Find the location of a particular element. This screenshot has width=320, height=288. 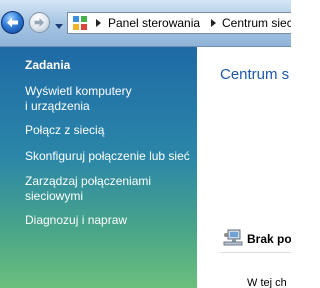

manage-connections-link: Zarządzaj połączeniami sieciowymi is located at coordinates (110, 189).